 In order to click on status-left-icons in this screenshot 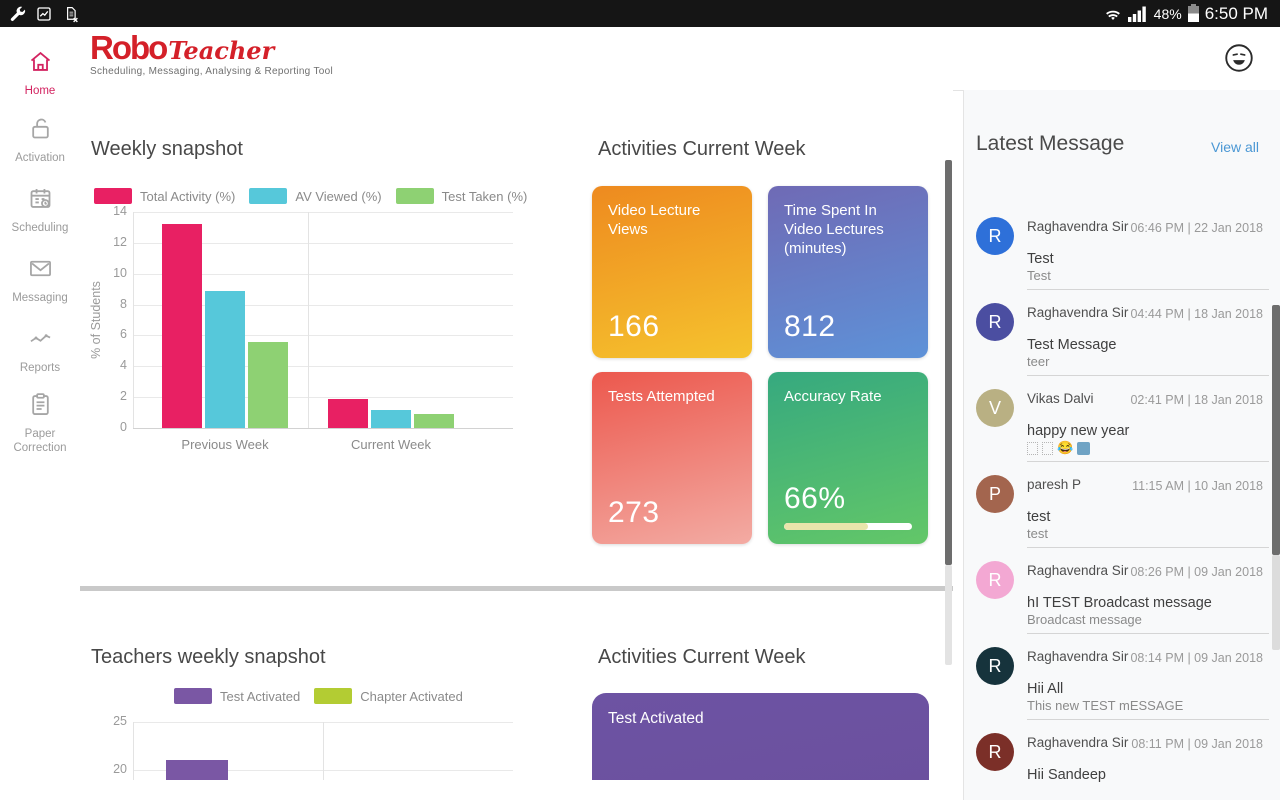, I will do `click(40, 14)`.